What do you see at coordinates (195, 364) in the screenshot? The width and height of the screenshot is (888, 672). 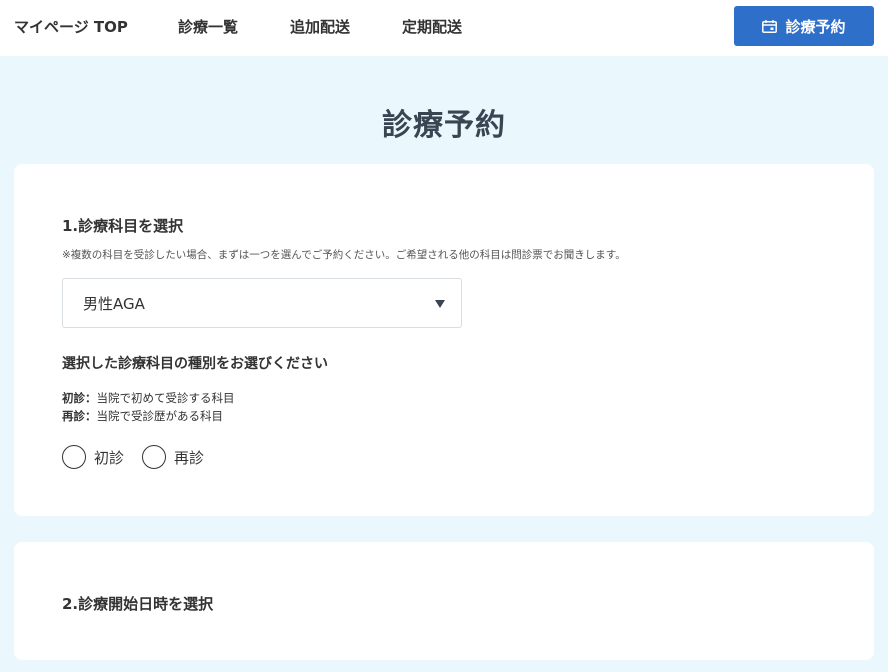 I see `visit-type-heading: 選択した診療科目の種別をお選びください` at bounding box center [195, 364].